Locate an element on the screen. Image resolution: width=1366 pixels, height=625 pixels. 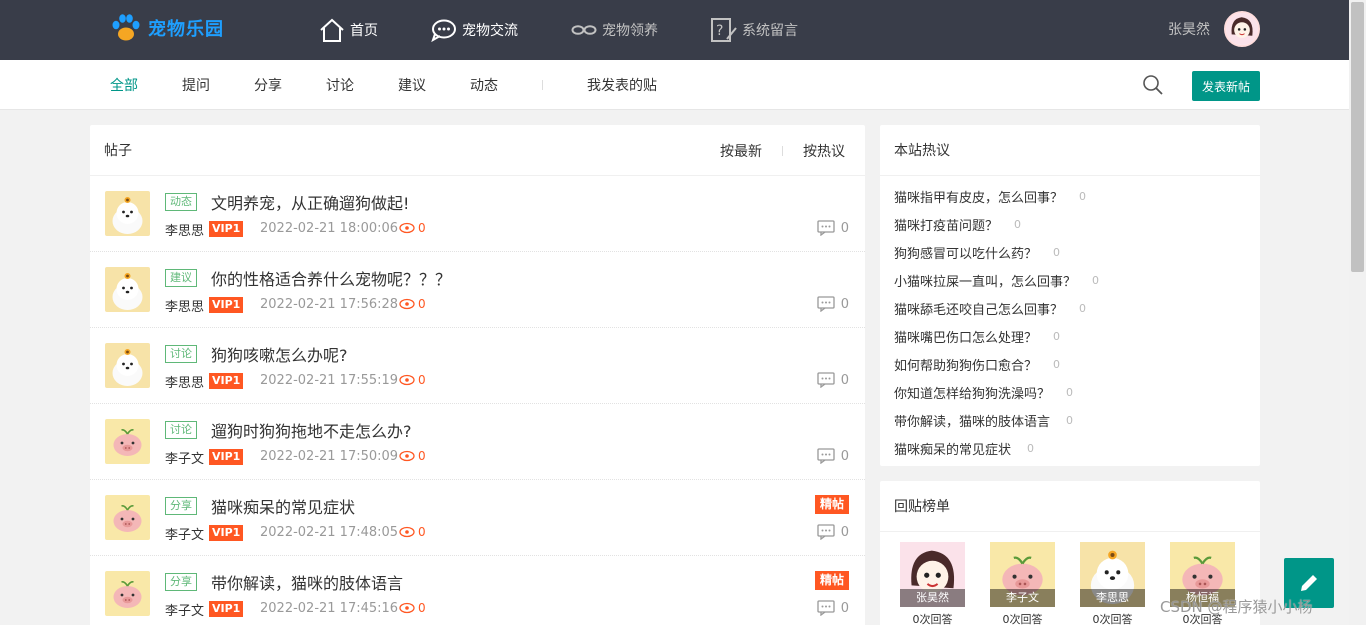
hot-topic-item: 猫咪舔毛还咬自己怎么回事？ 0 is located at coordinates (1070, 308).